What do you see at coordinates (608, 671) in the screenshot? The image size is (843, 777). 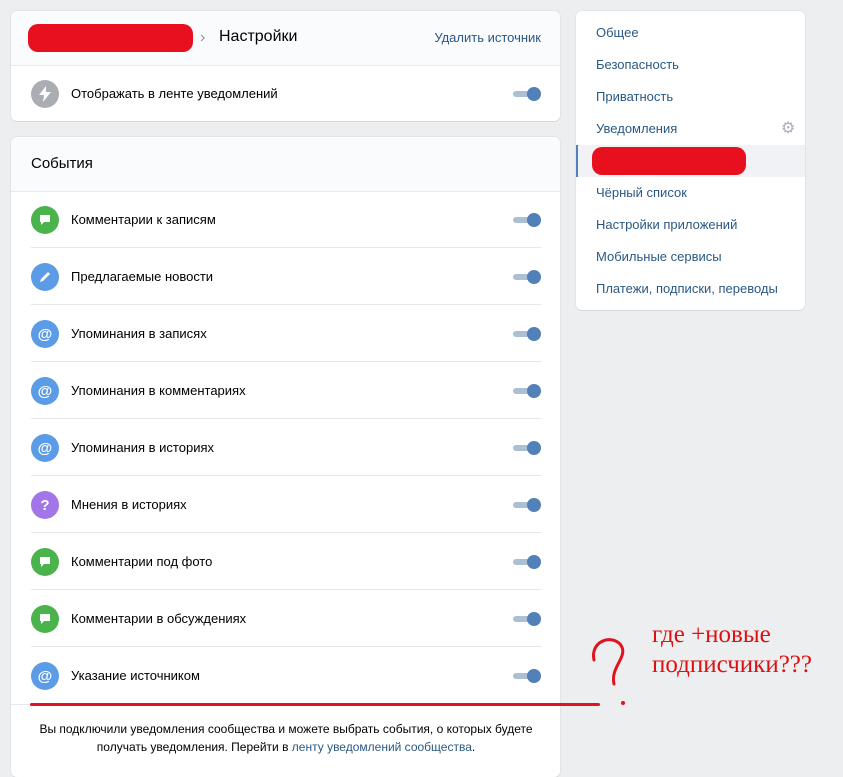 I see `annotation-question-mark` at bounding box center [608, 671].